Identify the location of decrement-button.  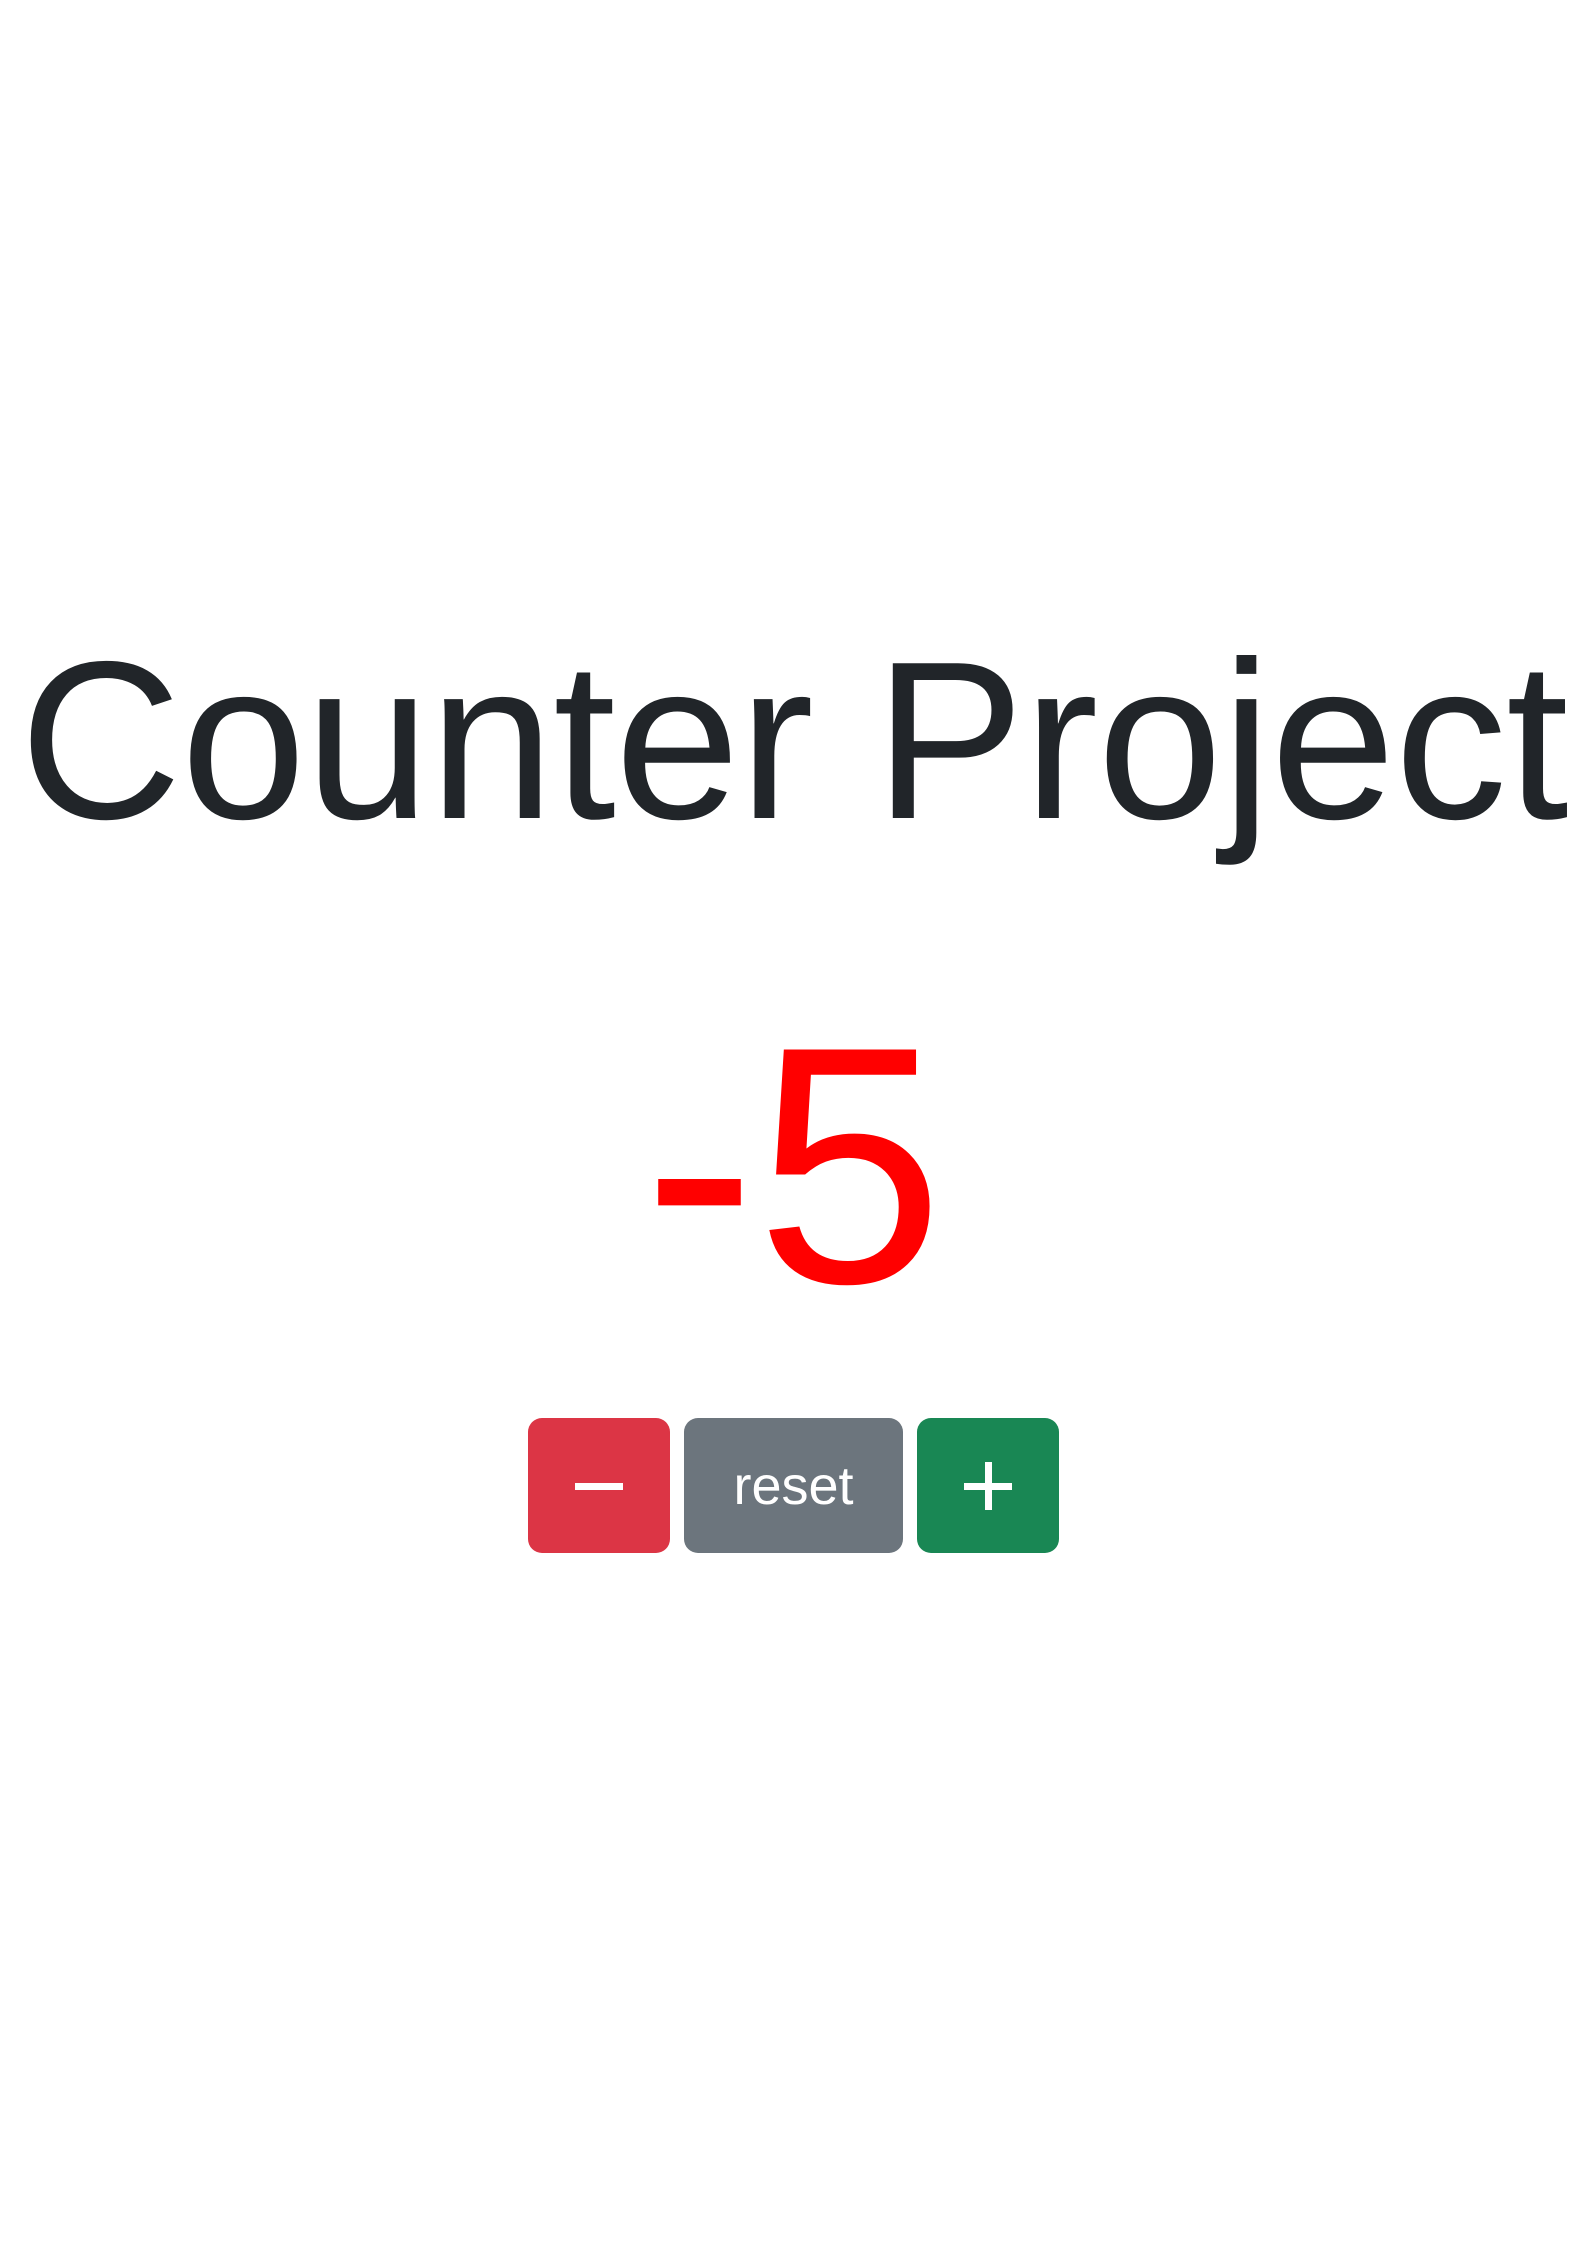
(599, 1485).